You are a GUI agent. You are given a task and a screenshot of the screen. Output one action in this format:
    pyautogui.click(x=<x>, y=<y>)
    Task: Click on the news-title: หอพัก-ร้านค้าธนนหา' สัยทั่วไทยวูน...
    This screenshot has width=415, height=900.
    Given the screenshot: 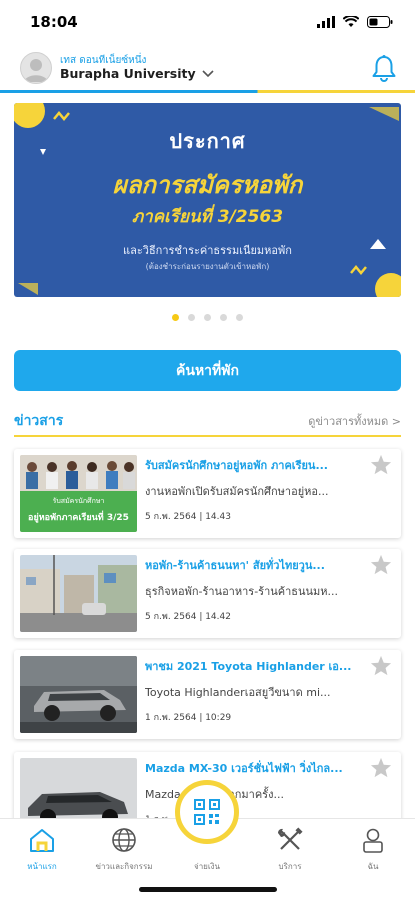 What is the action you would take?
    pyautogui.click(x=235, y=565)
    